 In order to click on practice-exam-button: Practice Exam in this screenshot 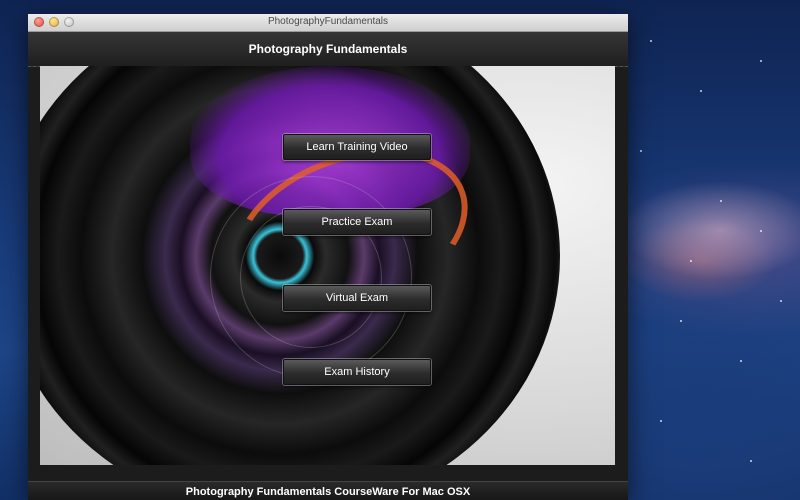, I will do `click(357, 222)`.